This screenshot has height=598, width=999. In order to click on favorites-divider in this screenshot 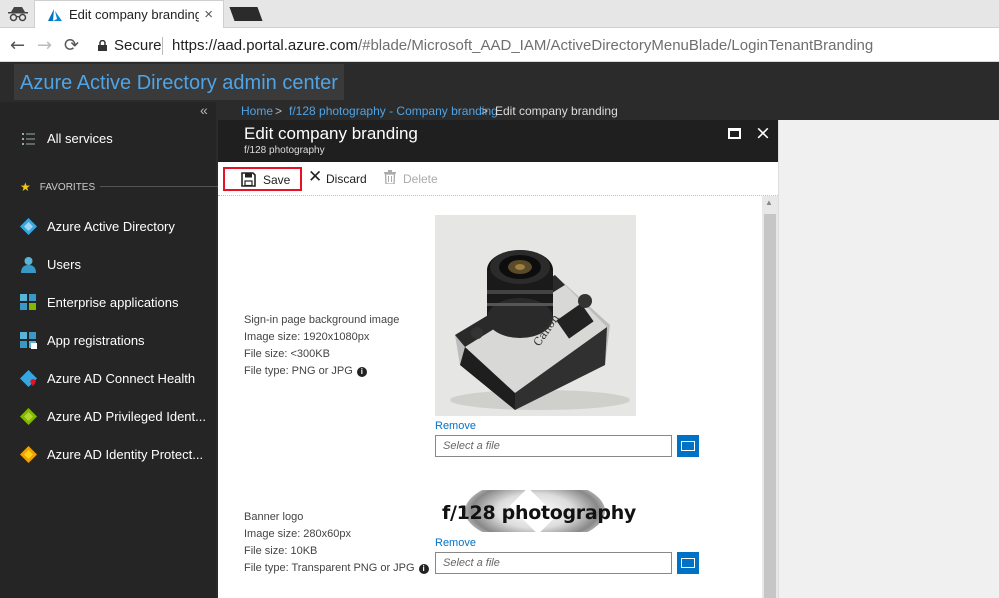, I will do `click(160, 186)`.